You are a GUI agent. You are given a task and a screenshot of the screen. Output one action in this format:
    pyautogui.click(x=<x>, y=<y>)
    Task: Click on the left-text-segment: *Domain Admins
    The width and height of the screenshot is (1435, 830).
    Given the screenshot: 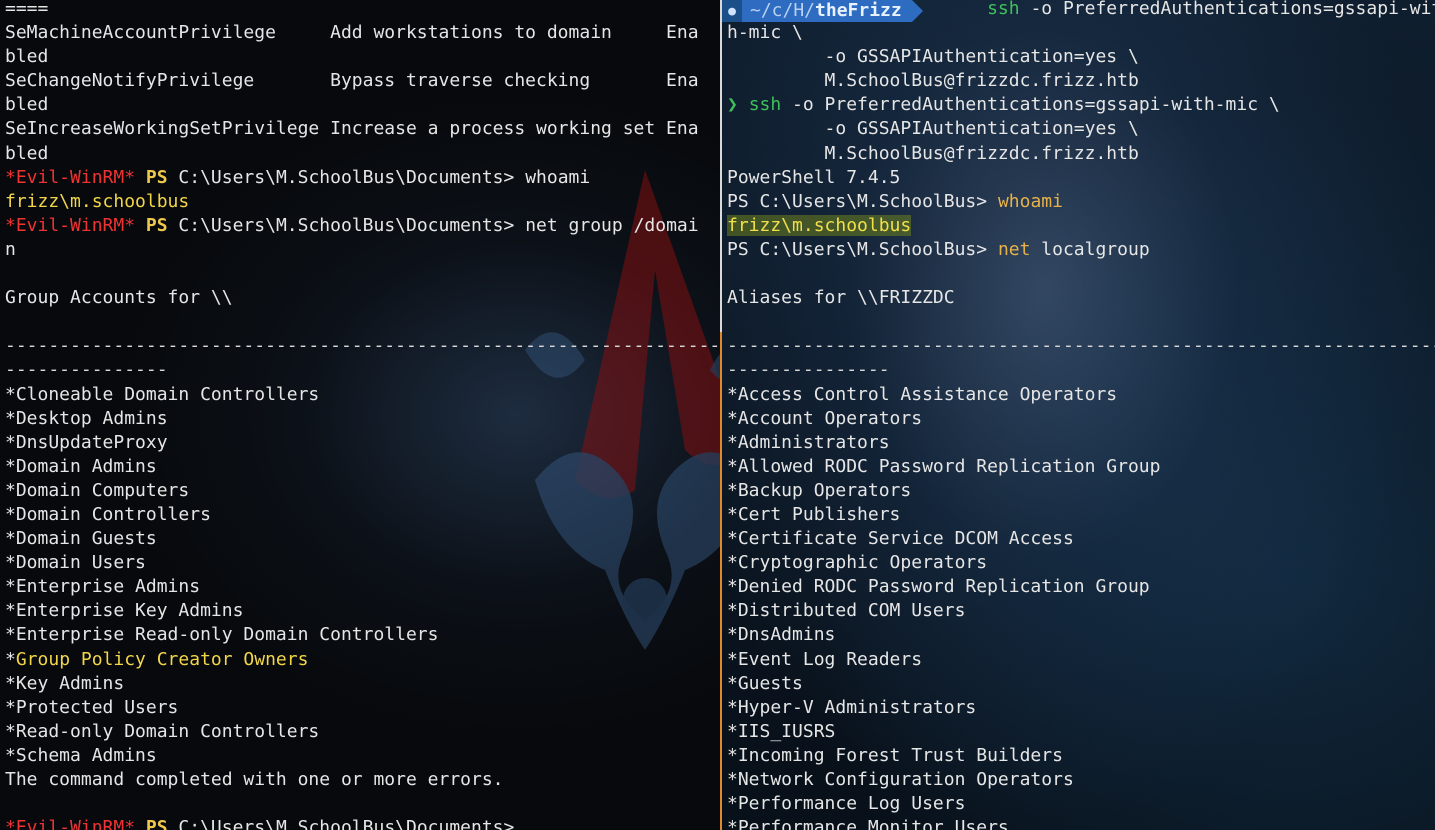 What is the action you would take?
    pyautogui.click(x=81, y=466)
    